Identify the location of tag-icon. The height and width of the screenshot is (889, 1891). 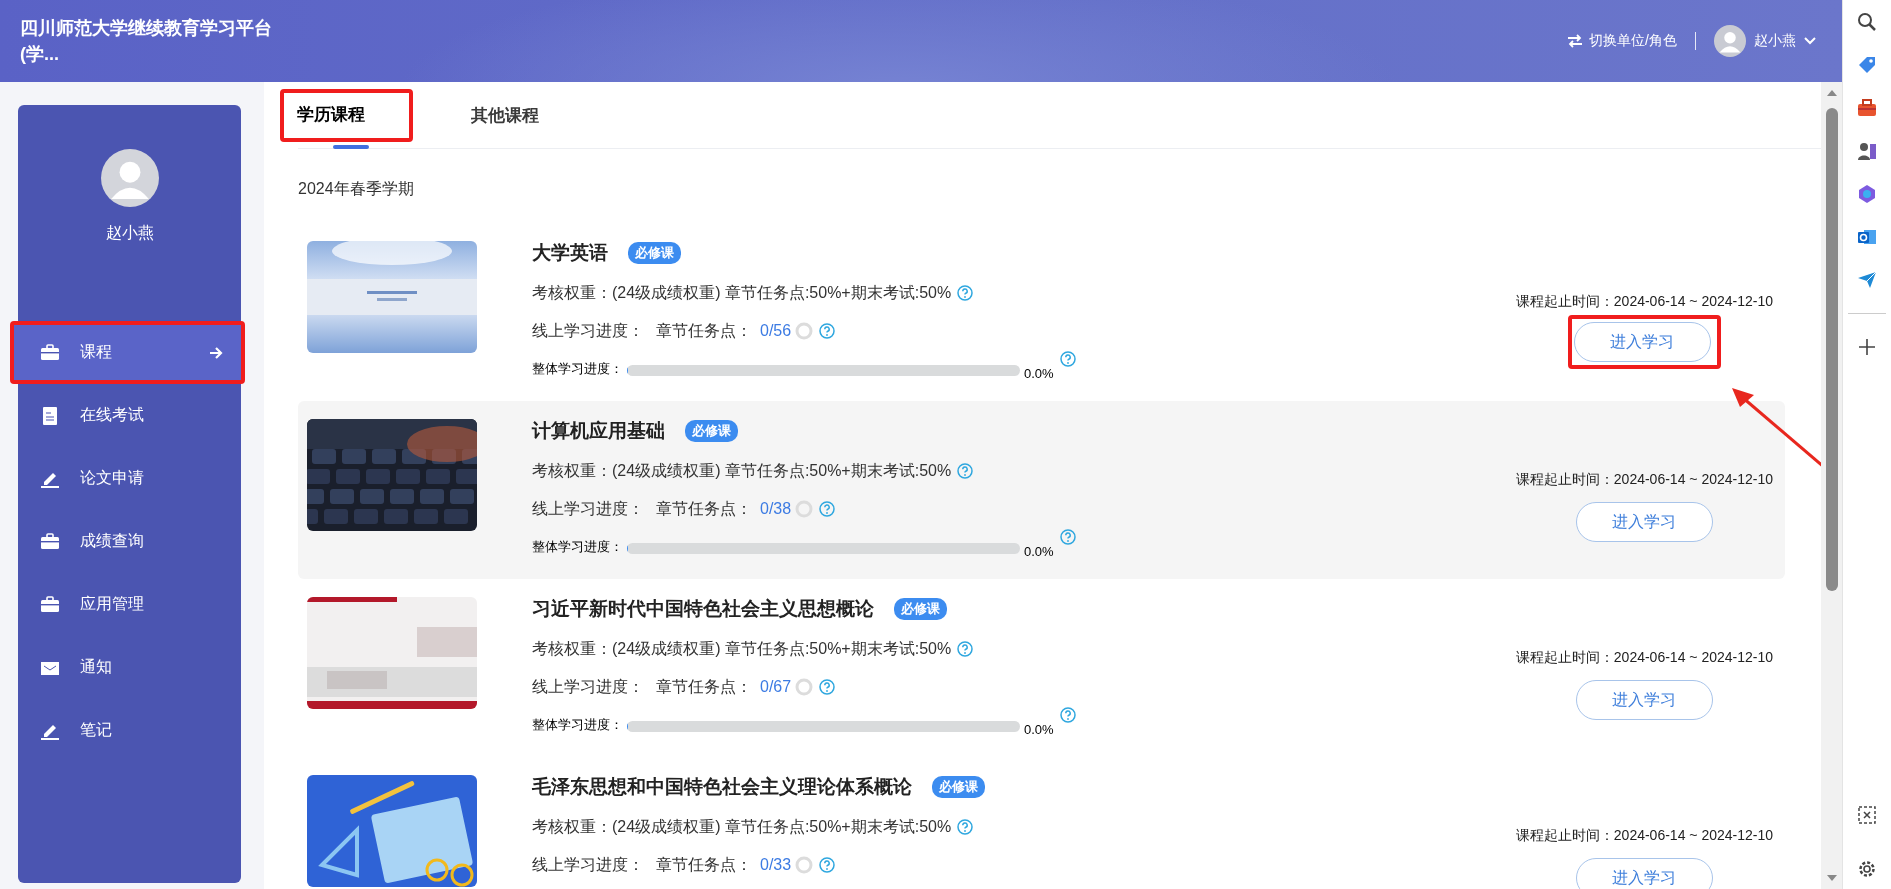
(1867, 65).